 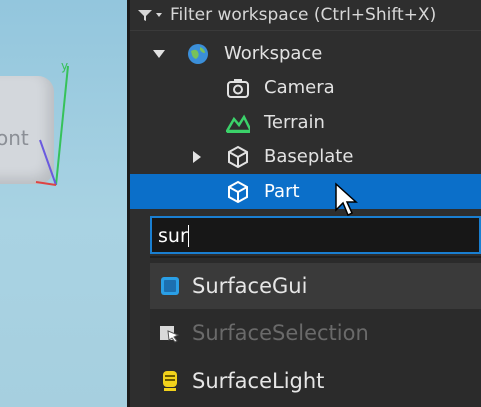 I want to click on result-item-surfaceselection: SurfaceSelection, so click(x=315, y=333).